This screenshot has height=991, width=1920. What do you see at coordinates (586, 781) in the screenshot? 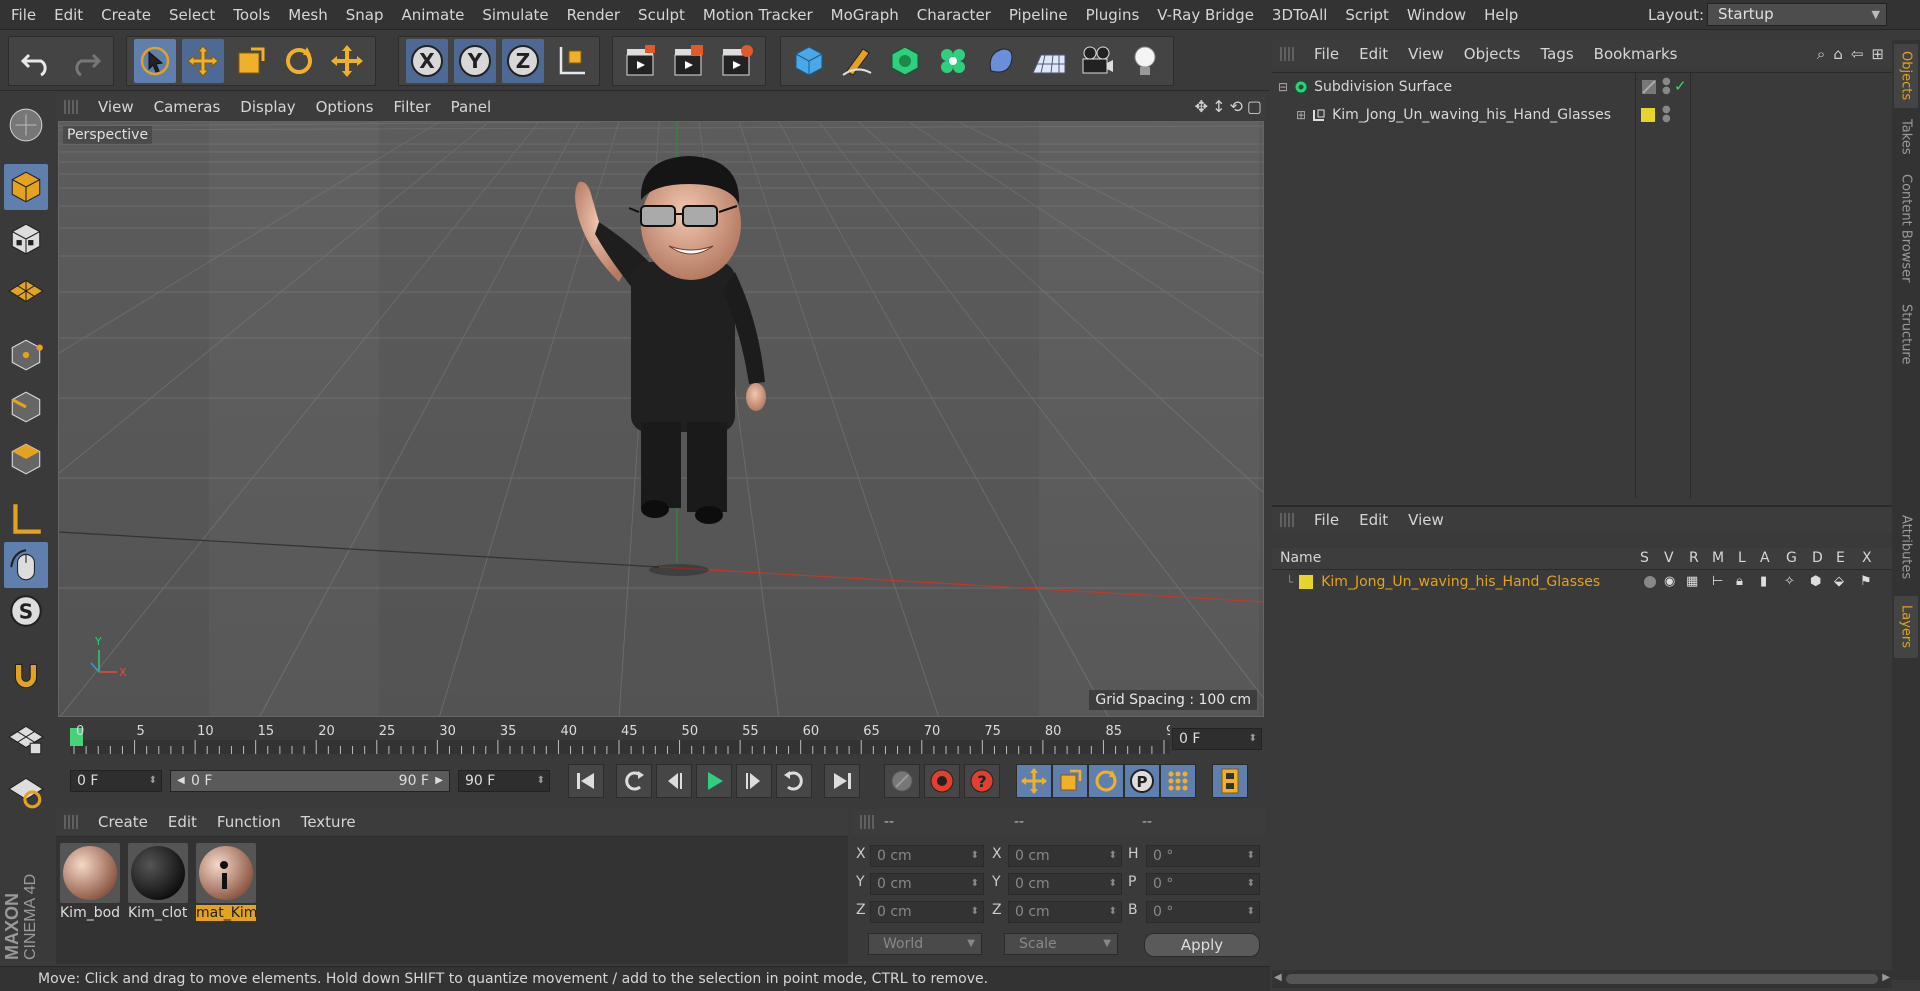
I see `go-to-start-button` at bounding box center [586, 781].